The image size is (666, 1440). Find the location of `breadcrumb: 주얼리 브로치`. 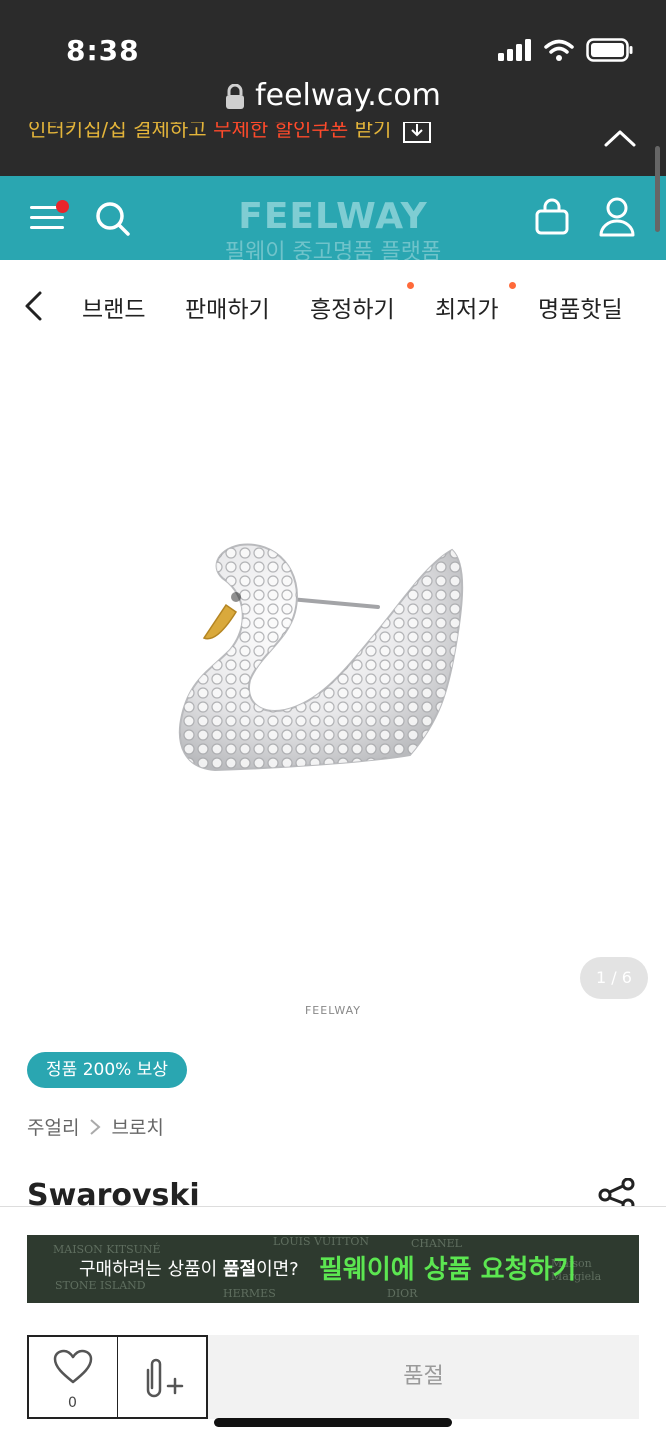

breadcrumb: 주얼리 브로치 is located at coordinates (95, 1126).